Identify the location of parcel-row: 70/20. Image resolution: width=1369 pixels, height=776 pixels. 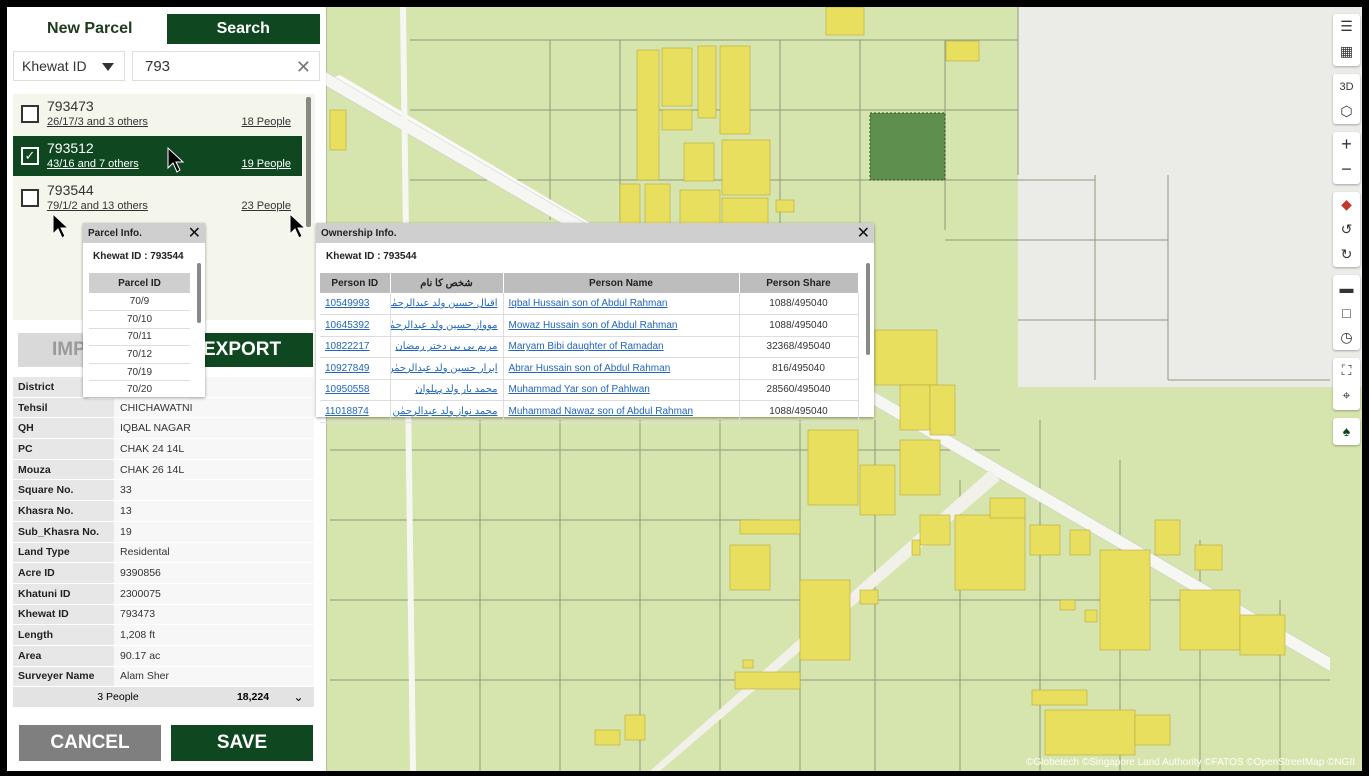
(139, 390).